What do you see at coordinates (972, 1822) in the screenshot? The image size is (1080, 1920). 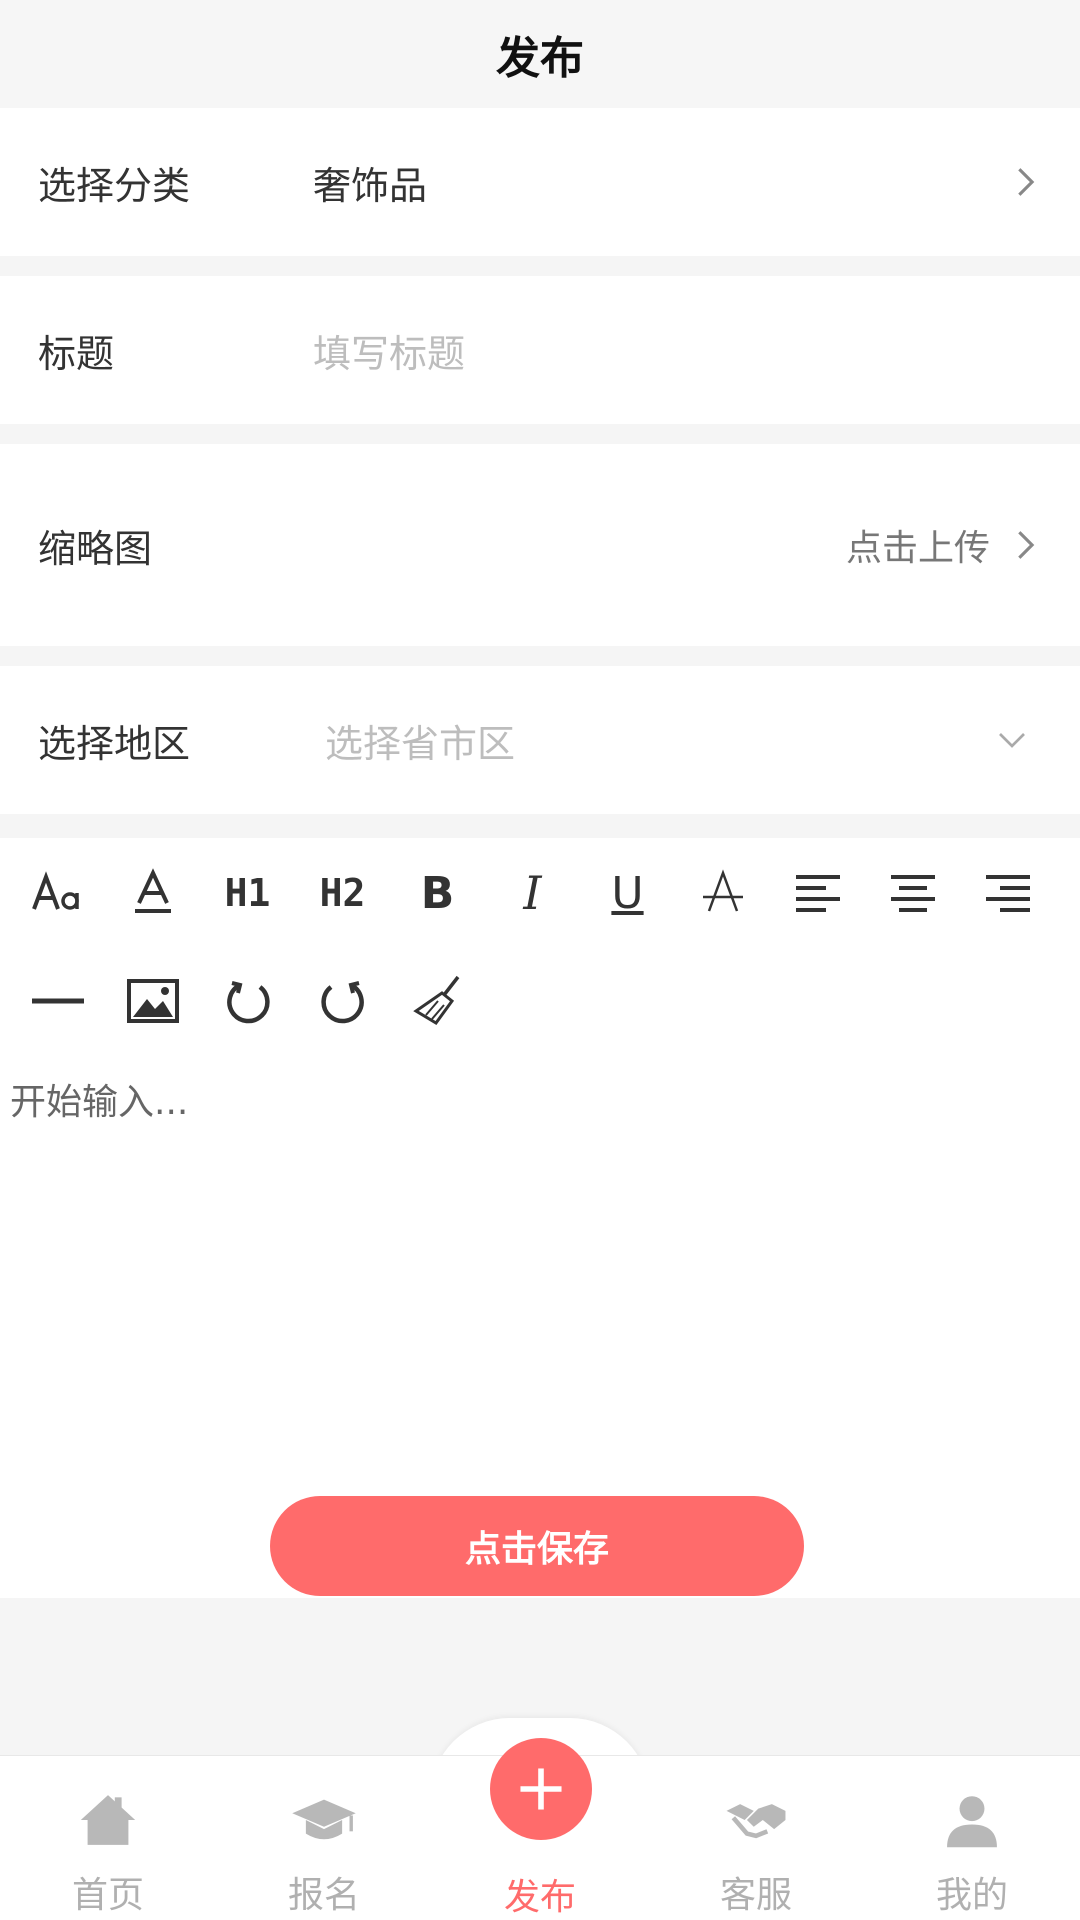 I see `user-icon` at bounding box center [972, 1822].